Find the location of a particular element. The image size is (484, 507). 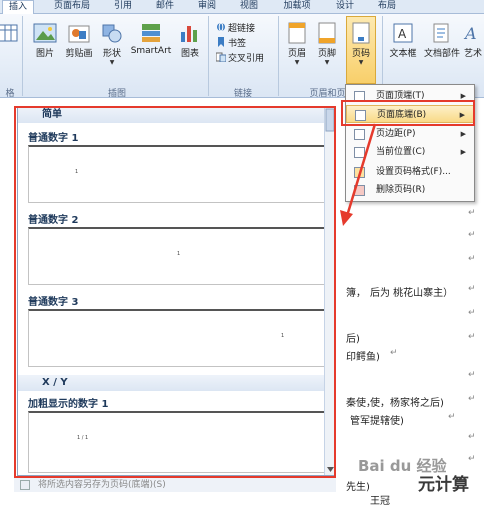

menu-item-label: 删除页码(R) is located at coordinates (401, 190).